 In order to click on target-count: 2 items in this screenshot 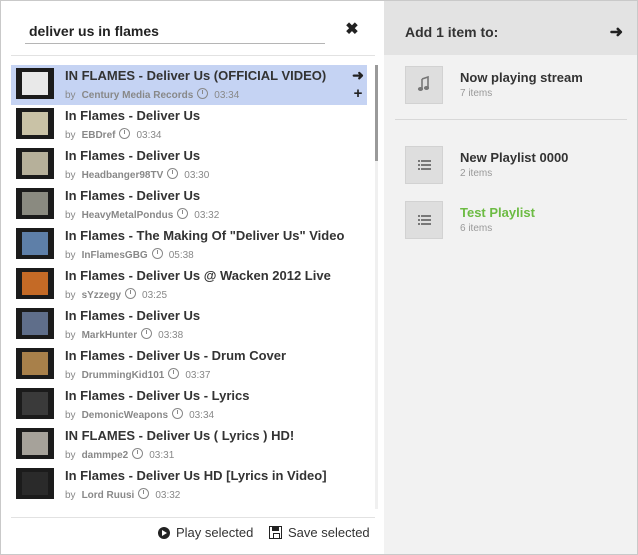, I will do `click(476, 173)`.